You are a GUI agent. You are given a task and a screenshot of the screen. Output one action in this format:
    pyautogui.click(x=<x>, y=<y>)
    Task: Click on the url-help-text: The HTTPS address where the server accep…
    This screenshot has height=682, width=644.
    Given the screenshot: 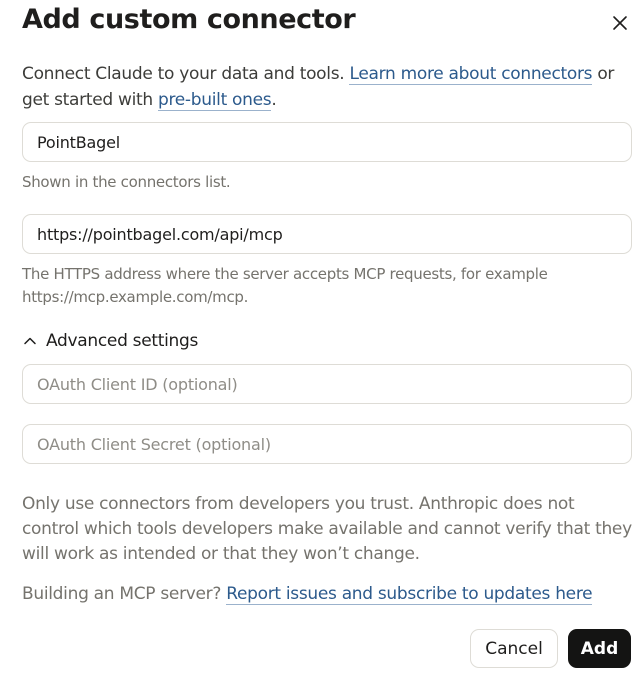 What is the action you would take?
    pyautogui.click(x=285, y=285)
    